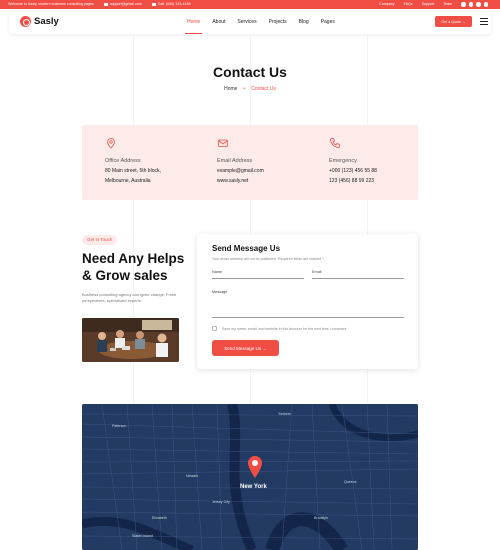 The width and height of the screenshot is (500, 550). I want to click on info-email-line: example@gmail.com, so click(240, 171).